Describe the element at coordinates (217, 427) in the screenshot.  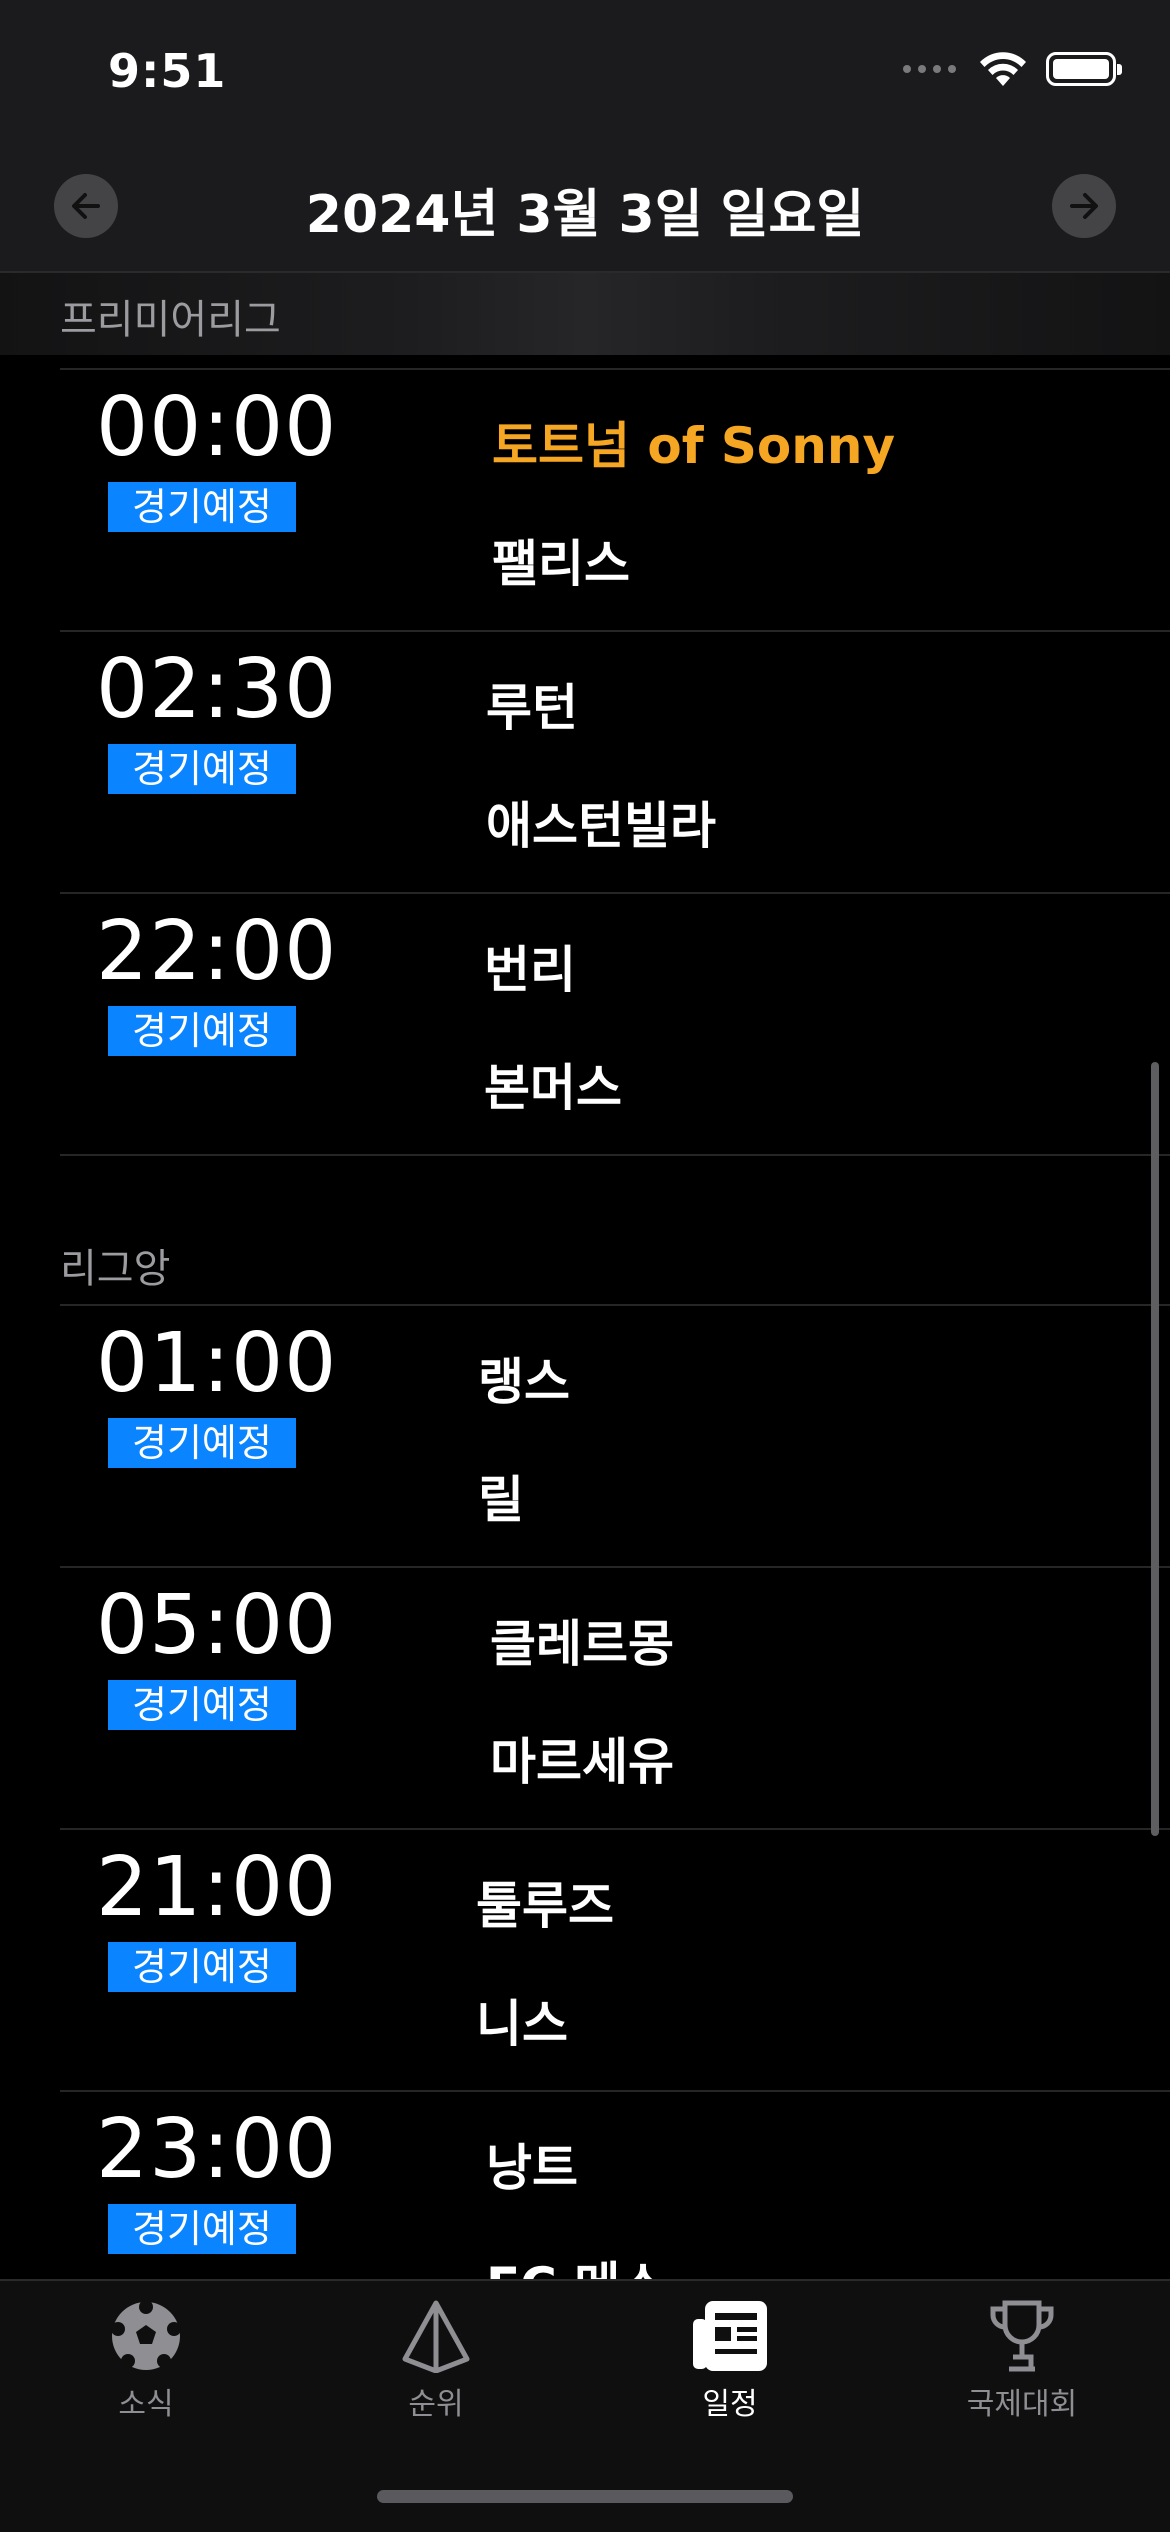
I see `match-time: 00:00` at that location.